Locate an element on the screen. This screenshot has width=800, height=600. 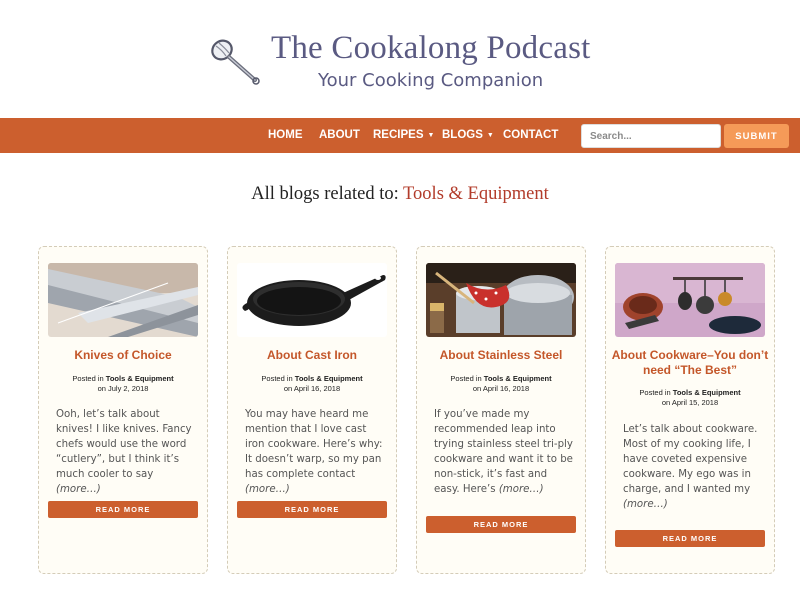
nav-item-home: HOME is located at coordinates (285, 135).